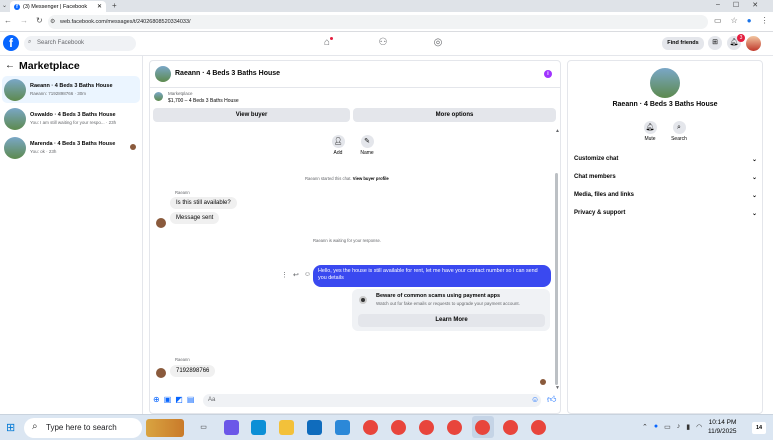  Describe the element at coordinates (722, 427) in the screenshot. I see `taskbar-clock: 10:14 PM 11/9/2025` at that location.